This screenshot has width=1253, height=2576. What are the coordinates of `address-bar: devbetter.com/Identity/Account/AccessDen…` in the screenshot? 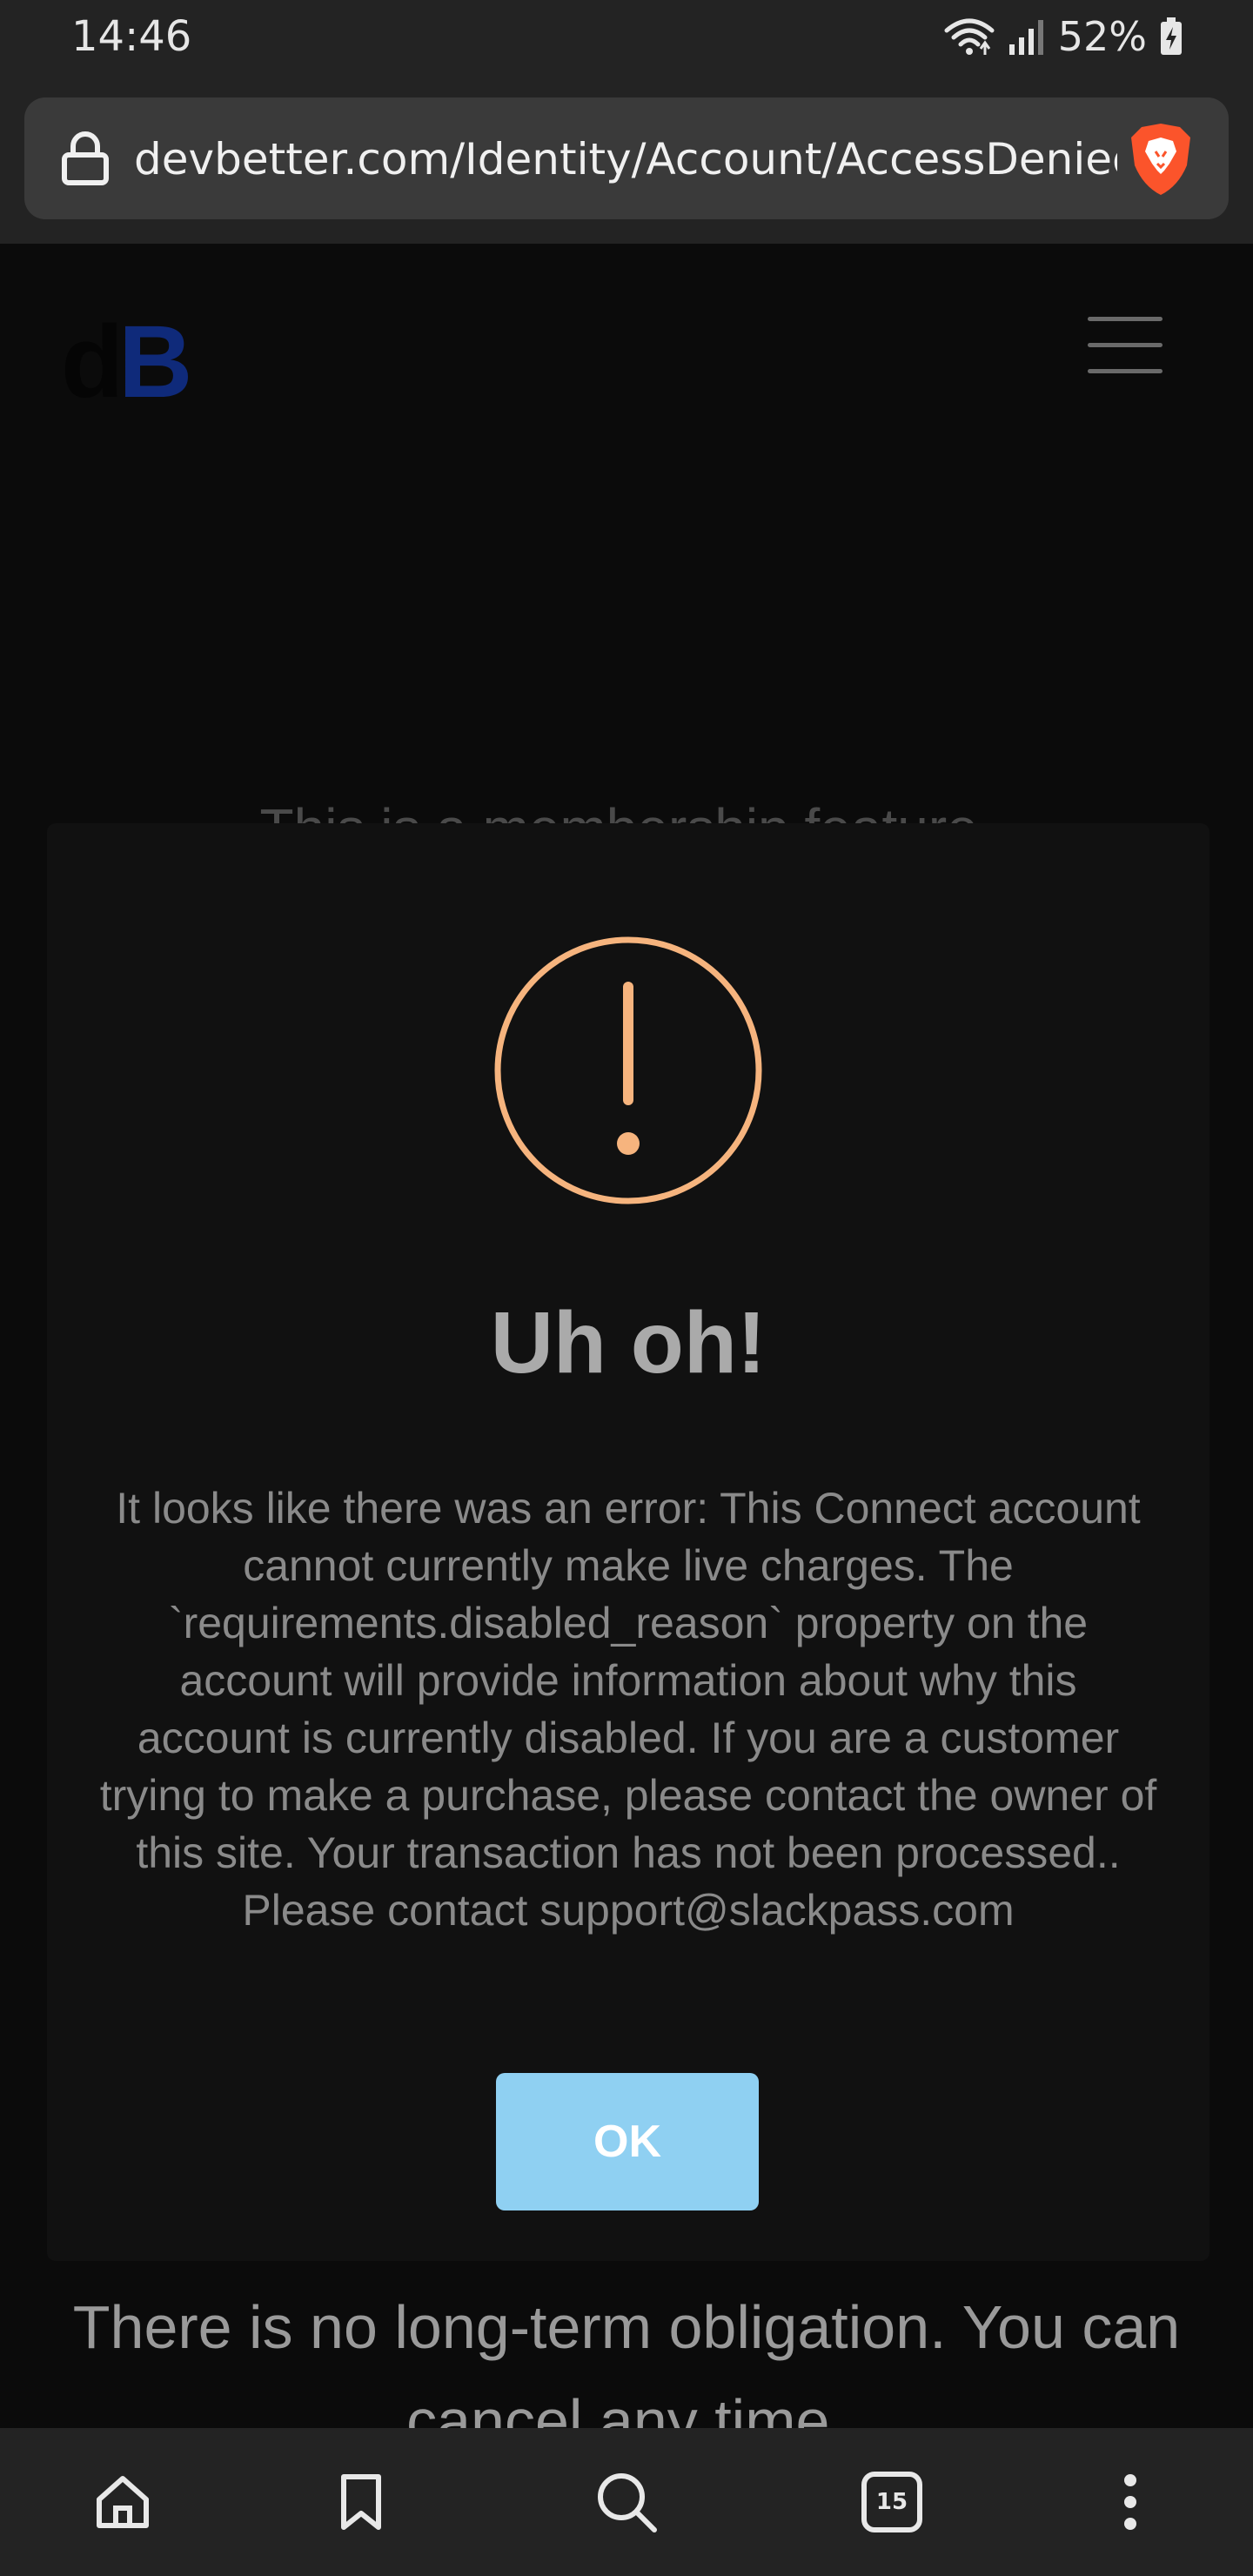 It's located at (626, 158).